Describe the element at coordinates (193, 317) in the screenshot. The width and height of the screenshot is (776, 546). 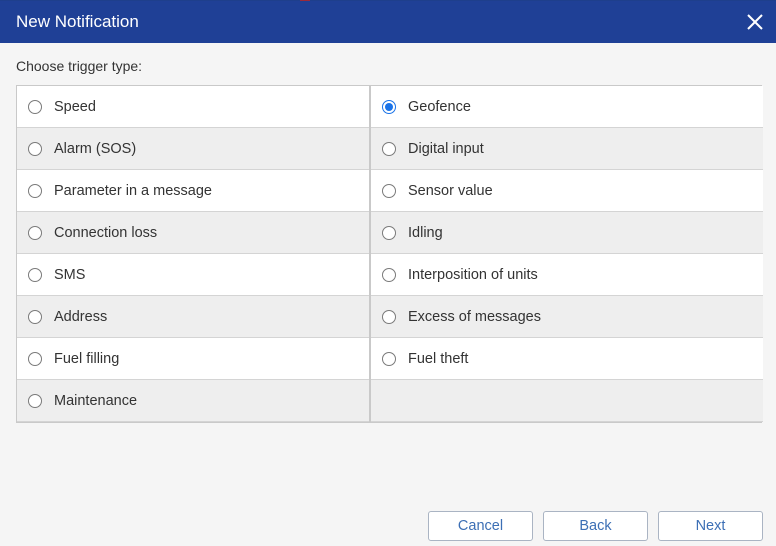
I see `trigger-option-address: Address` at that location.